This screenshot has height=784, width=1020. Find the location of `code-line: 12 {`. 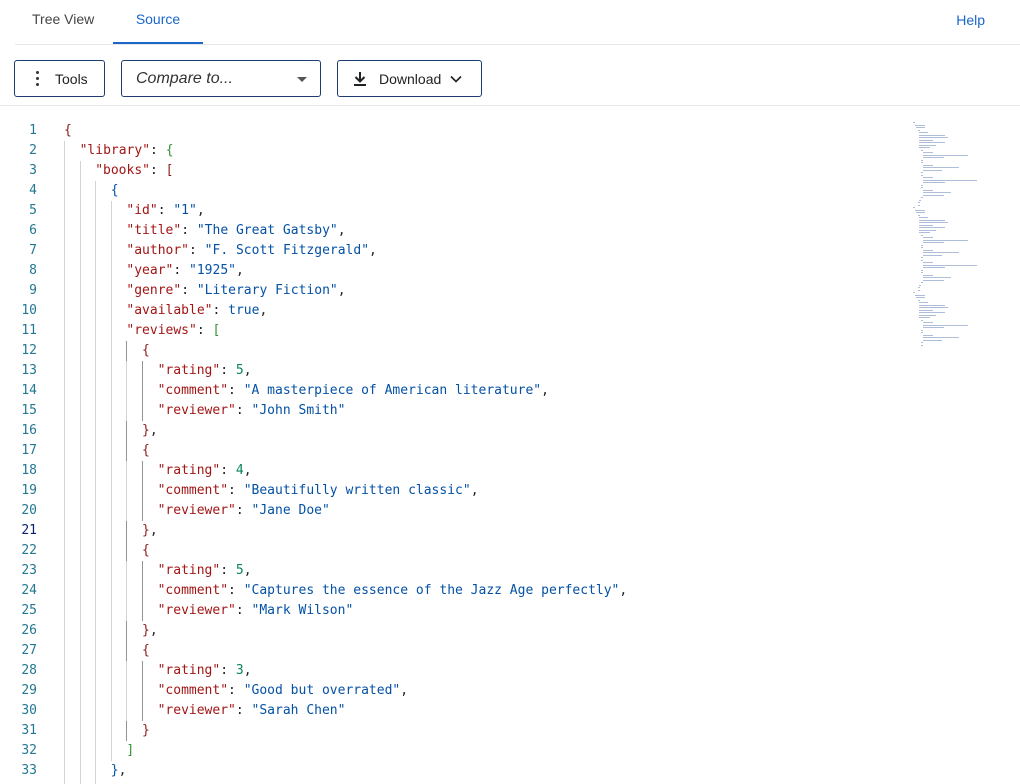

code-line: 12 { is located at coordinates (450, 351).